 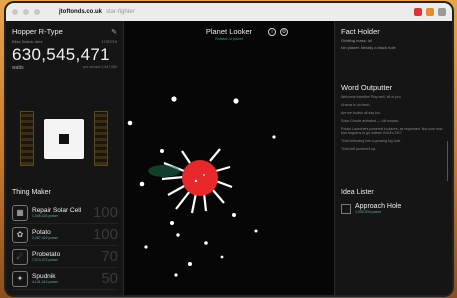 I want to click on left-thruster, so click(x=27, y=138).